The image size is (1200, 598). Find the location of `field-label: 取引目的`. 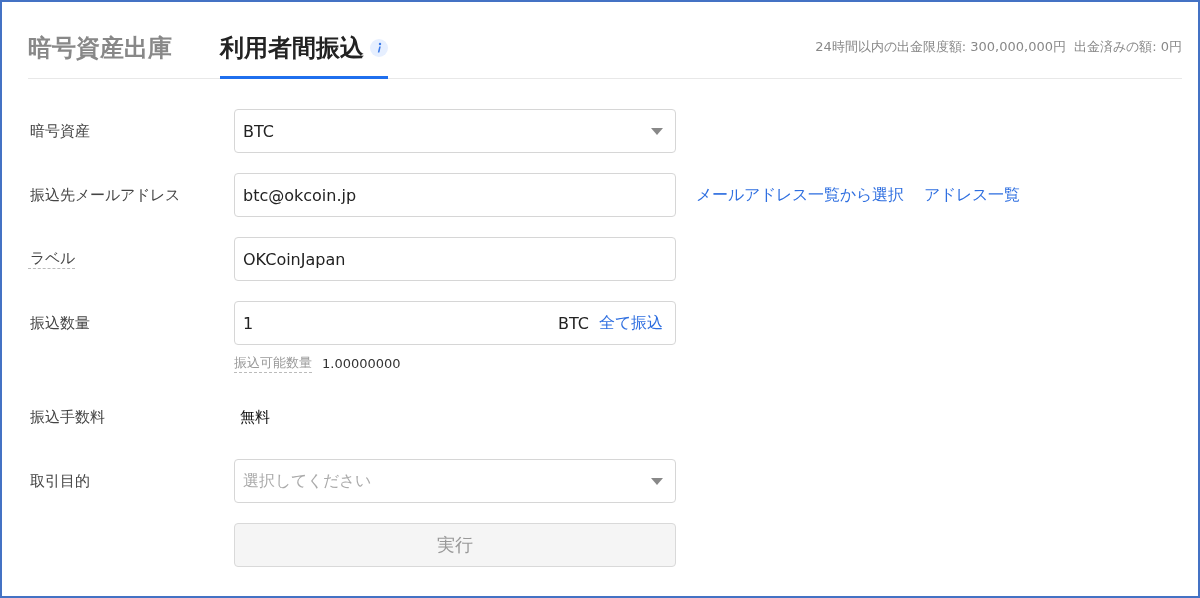

field-label: 取引目的 is located at coordinates (59, 481).